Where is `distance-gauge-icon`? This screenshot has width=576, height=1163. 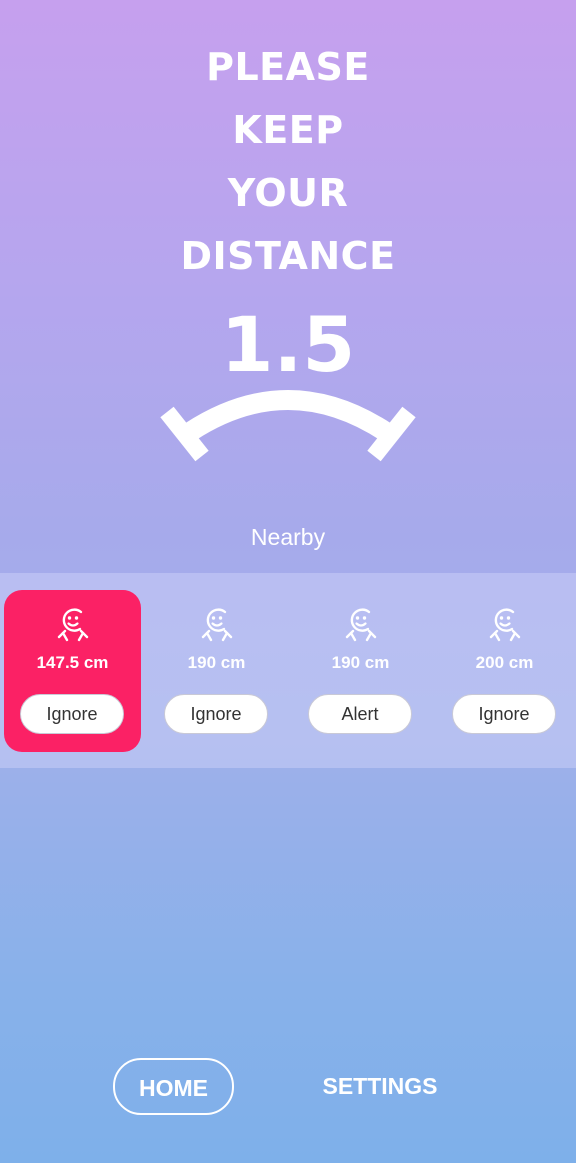
distance-gauge-icon is located at coordinates (288, 426).